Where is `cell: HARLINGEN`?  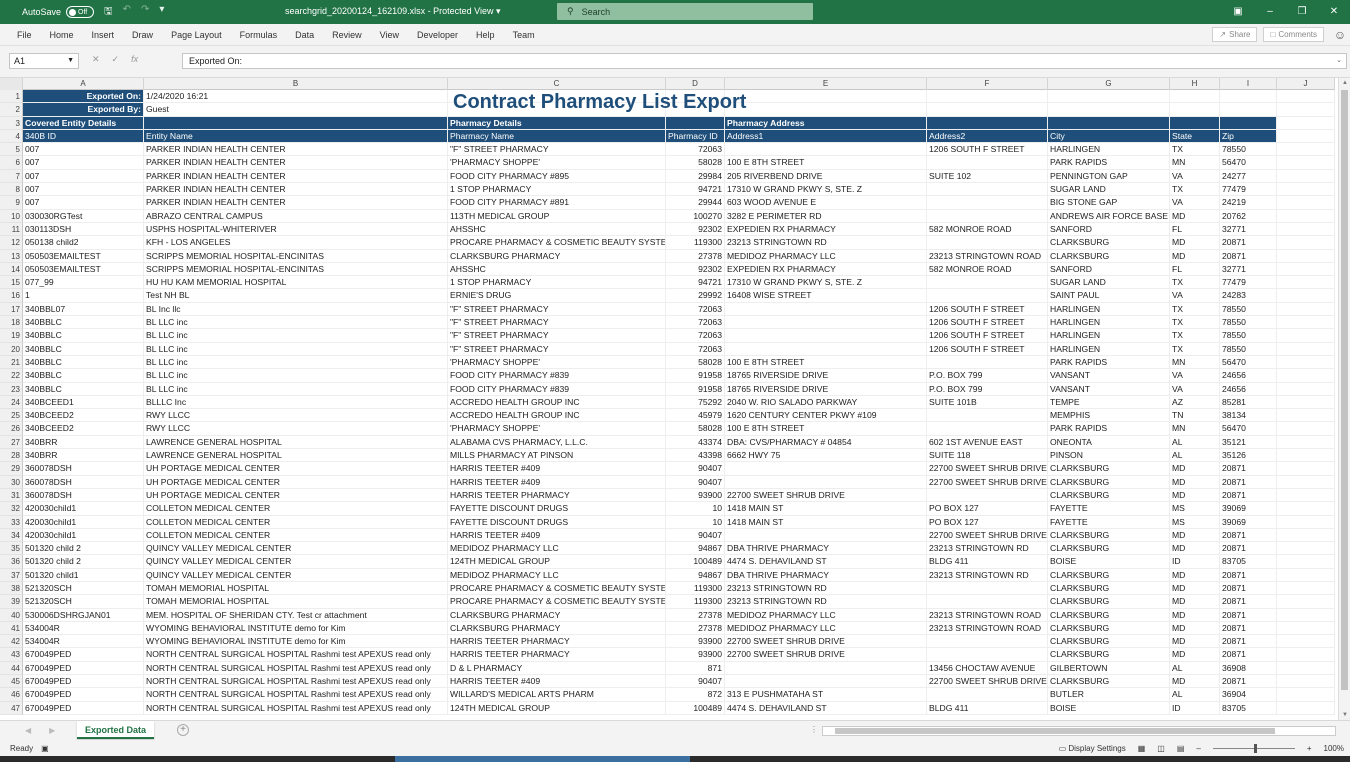
cell: HARLINGEN is located at coordinates (1109, 323).